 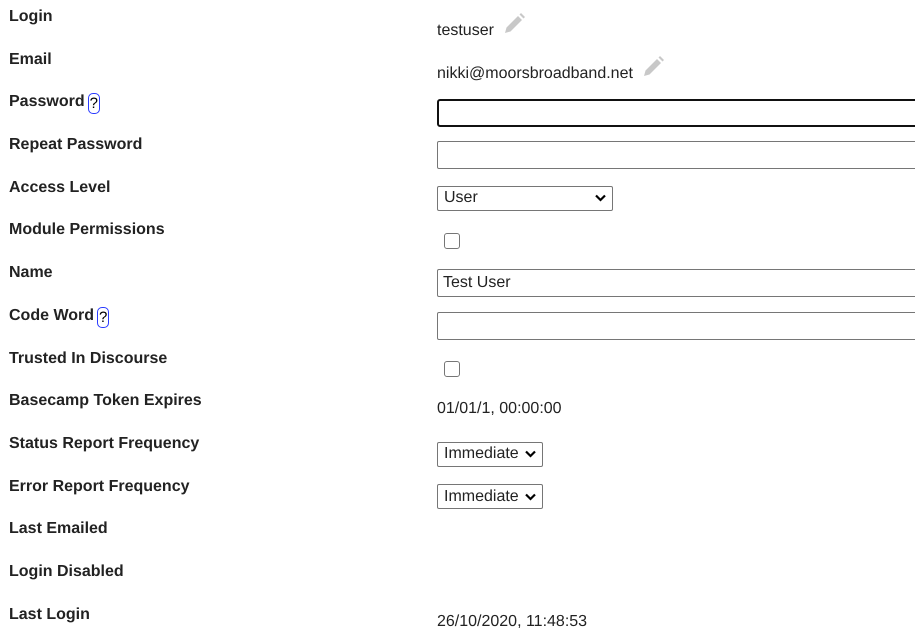 What do you see at coordinates (676, 283) in the screenshot?
I see `text-field: Test User` at bounding box center [676, 283].